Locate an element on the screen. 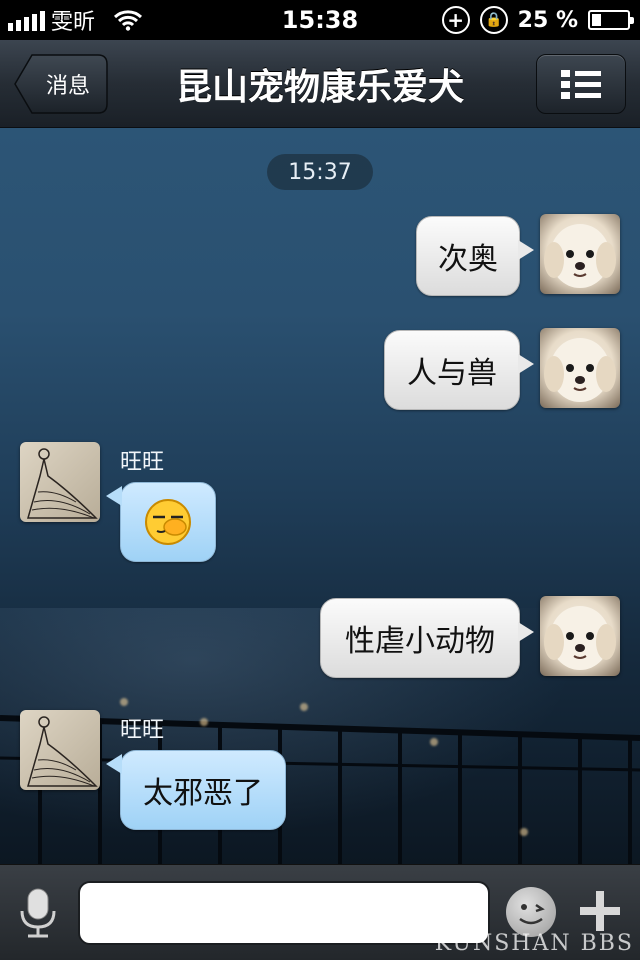 Image resolution: width=640 pixels, height=960 pixels. microphone-icon is located at coordinates (38, 913).